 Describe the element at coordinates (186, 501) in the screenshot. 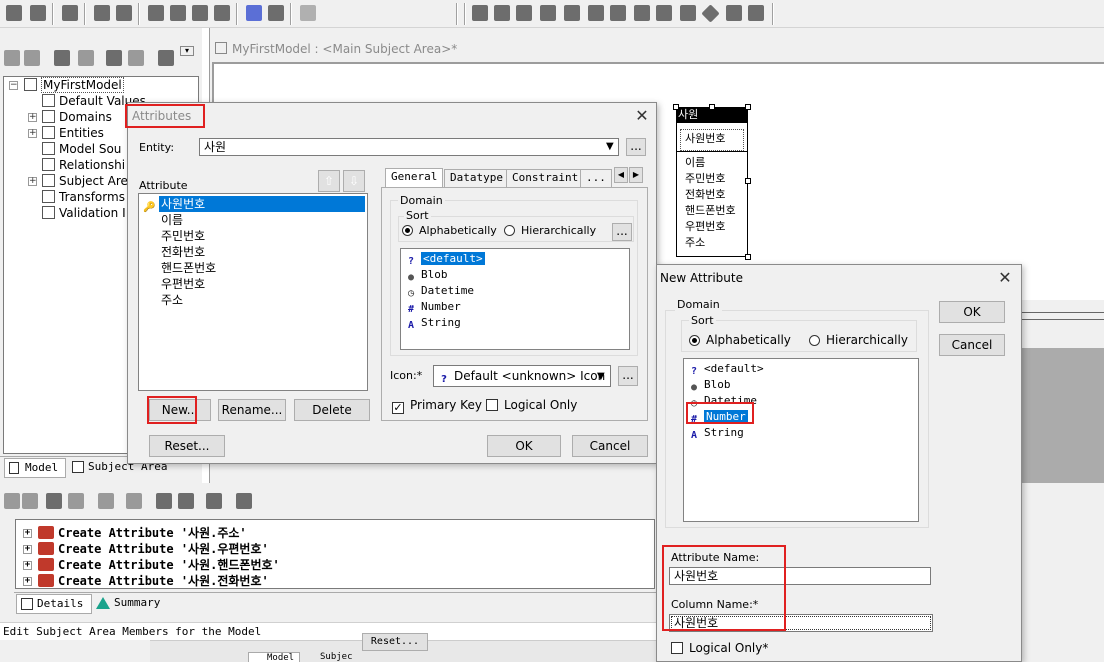

I see `redo-icon` at that location.